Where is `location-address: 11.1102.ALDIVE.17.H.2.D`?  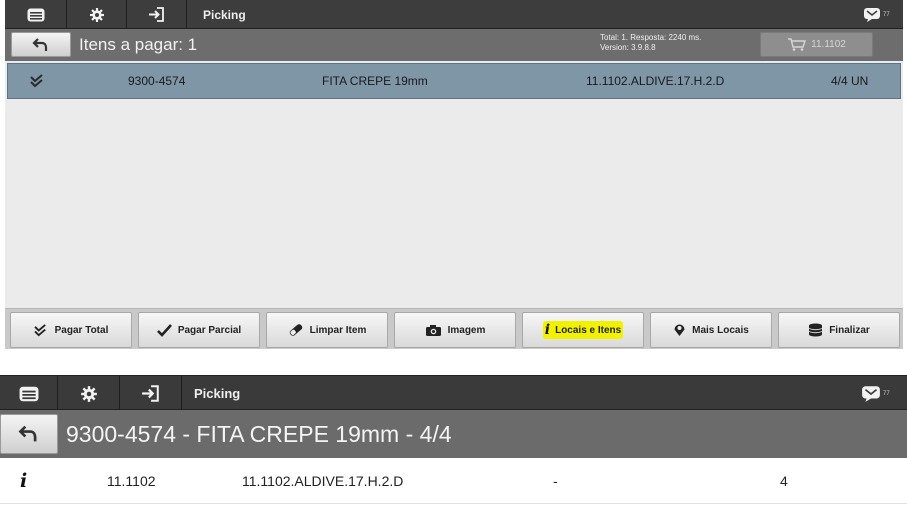 location-address: 11.1102.ALDIVE.17.H.2.D is located at coordinates (323, 481).